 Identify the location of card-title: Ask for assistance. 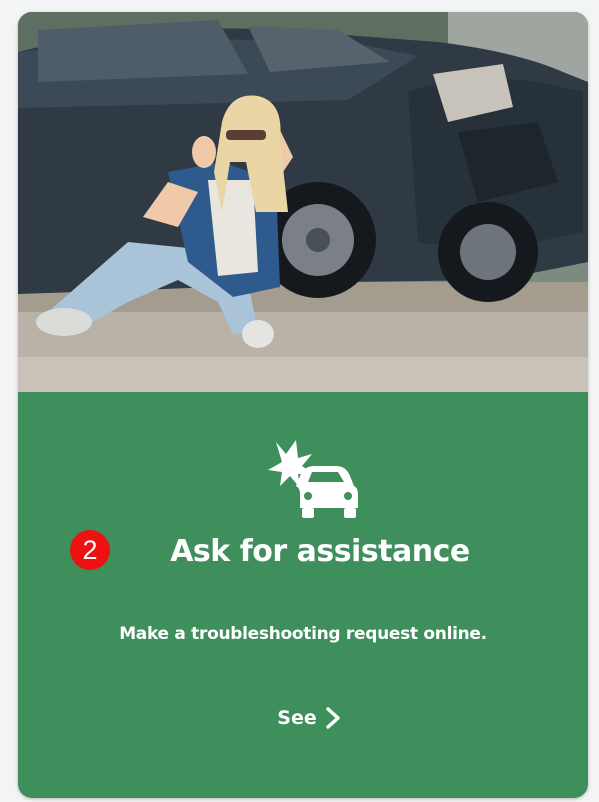
(320, 551).